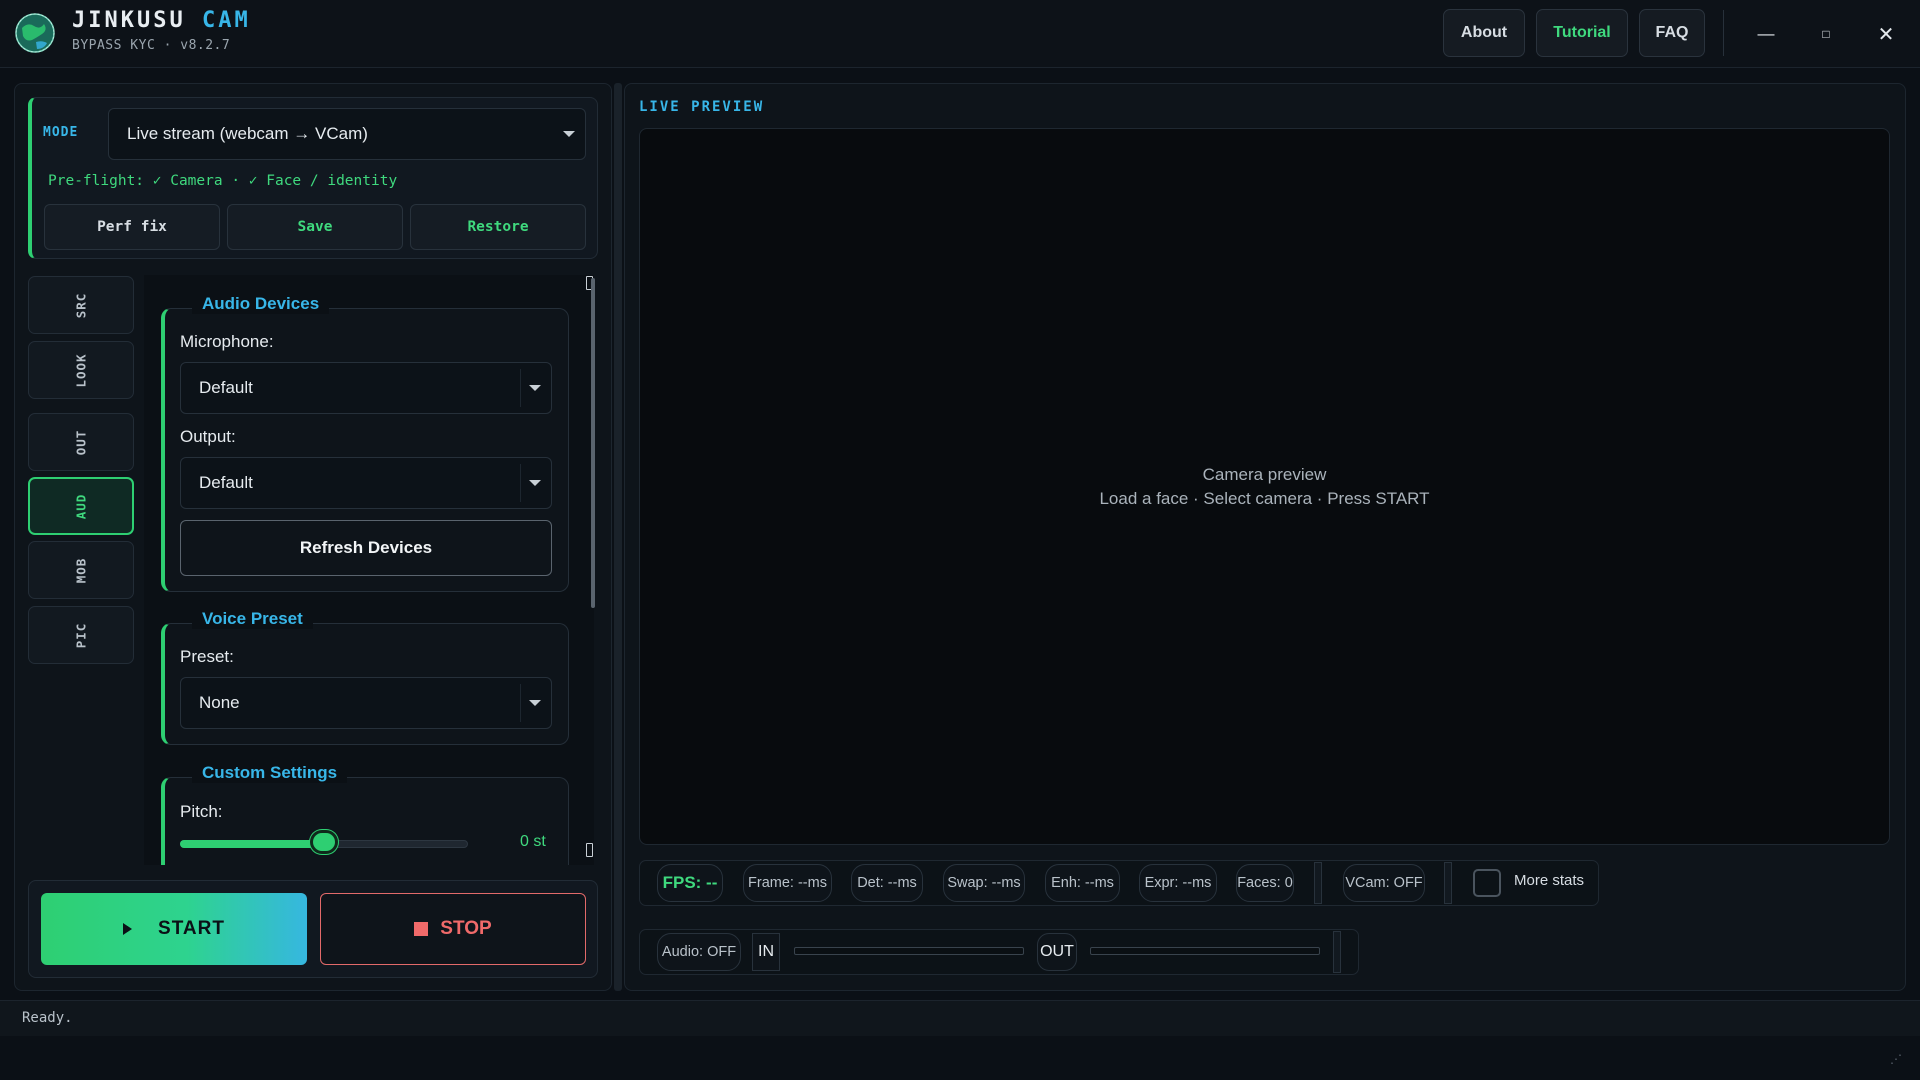 This screenshot has height=1080, width=1920. I want to click on audio-bar-separator, so click(1337, 952).